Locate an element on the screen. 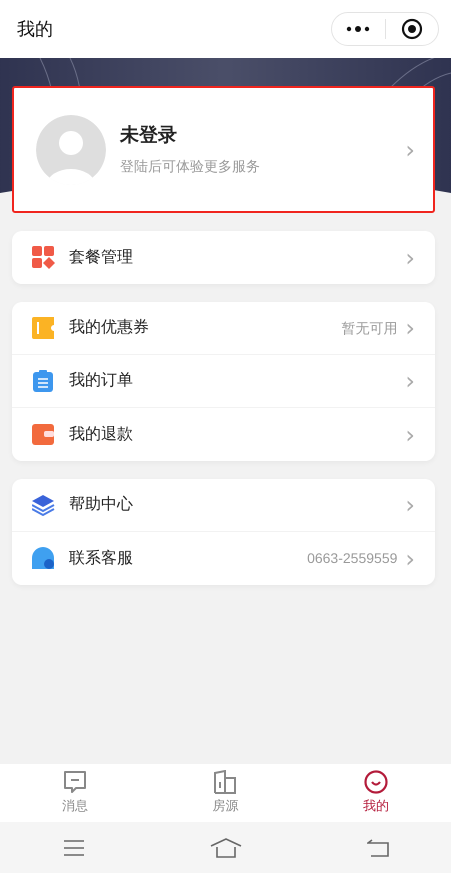  profile-card: 未登录 登陆后可体验更多服务 › is located at coordinates (223, 149).